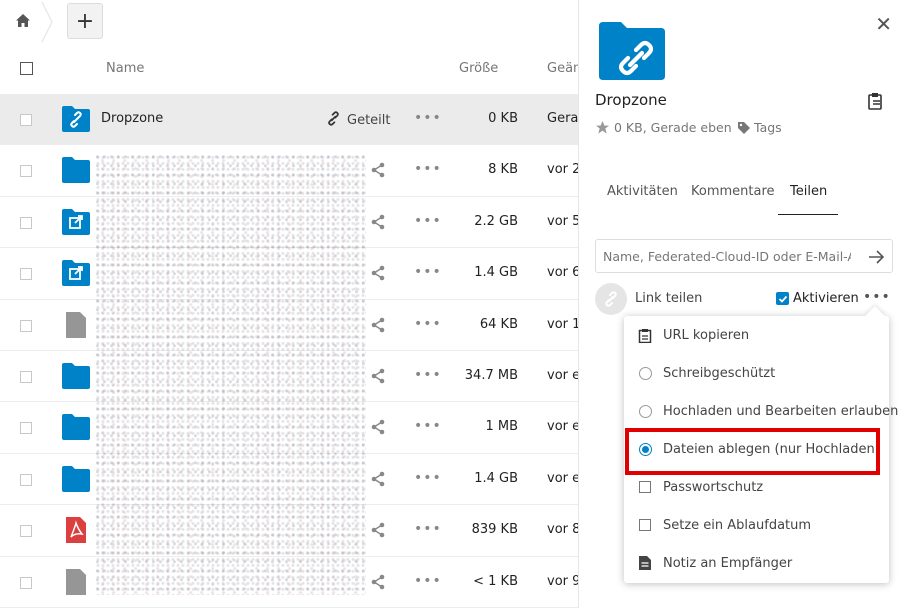 This screenshot has width=906, height=608. I want to click on breadcrumb-separator, so click(47, 22).